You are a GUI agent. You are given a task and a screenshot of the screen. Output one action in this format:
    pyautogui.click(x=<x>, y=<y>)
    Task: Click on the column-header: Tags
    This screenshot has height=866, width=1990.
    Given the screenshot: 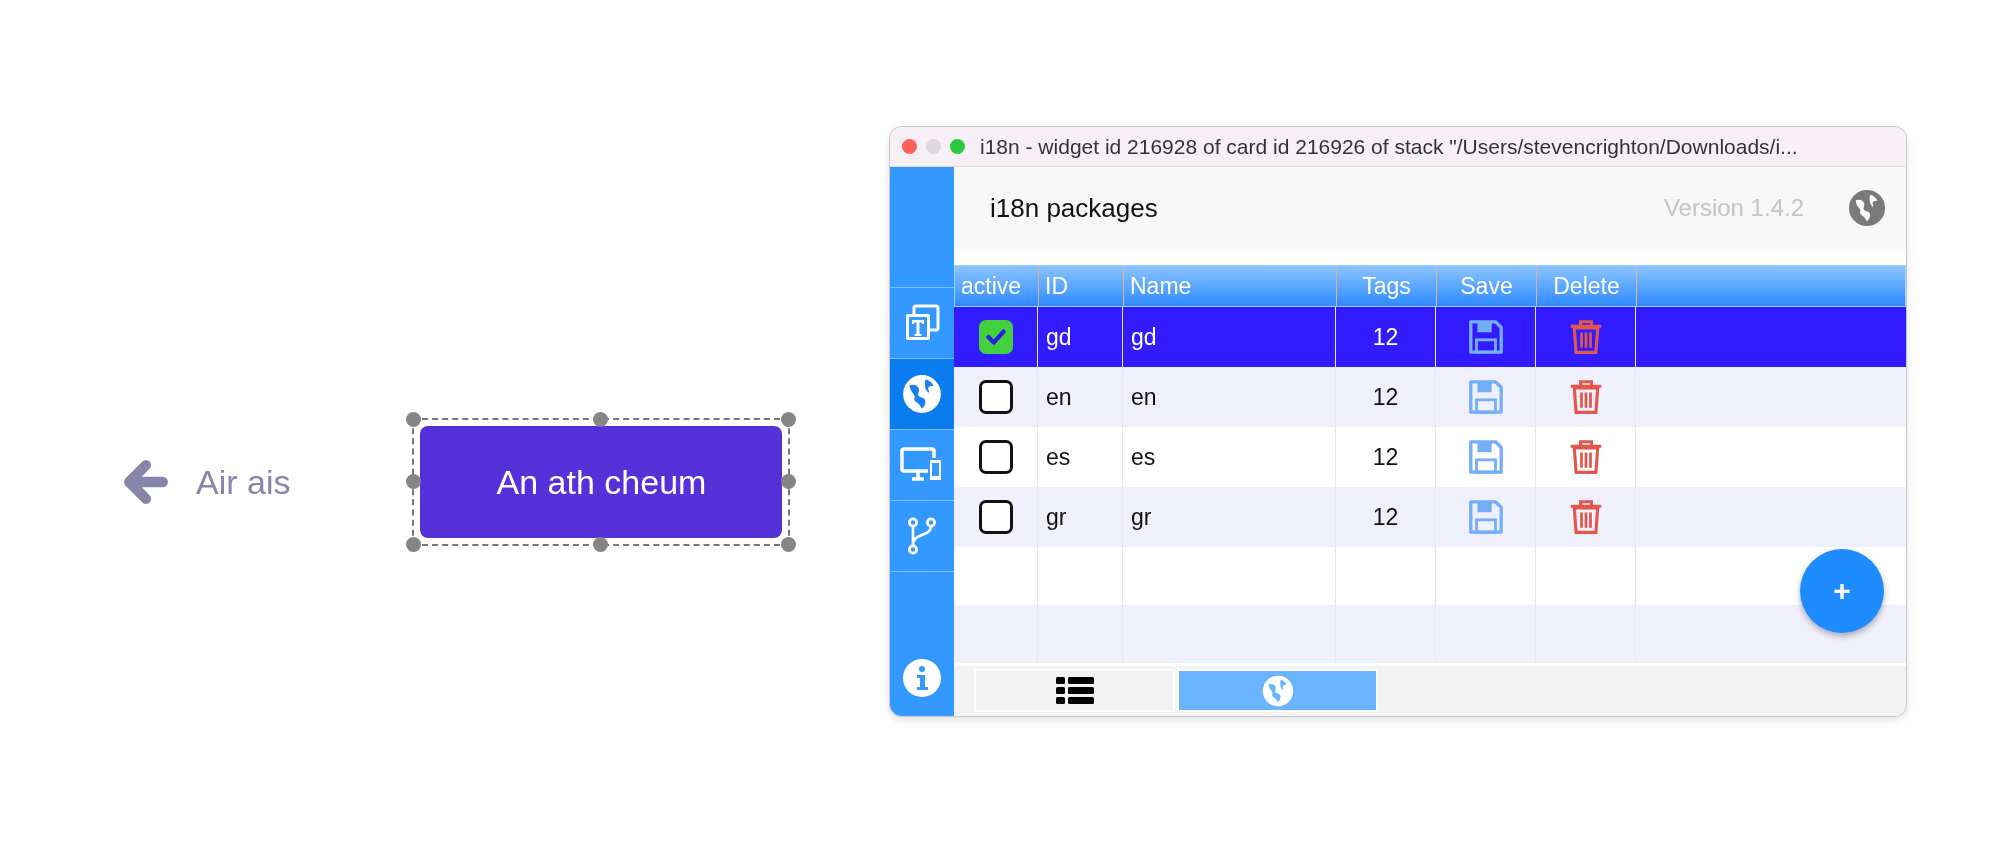 What is the action you would take?
    pyautogui.click(x=1387, y=286)
    